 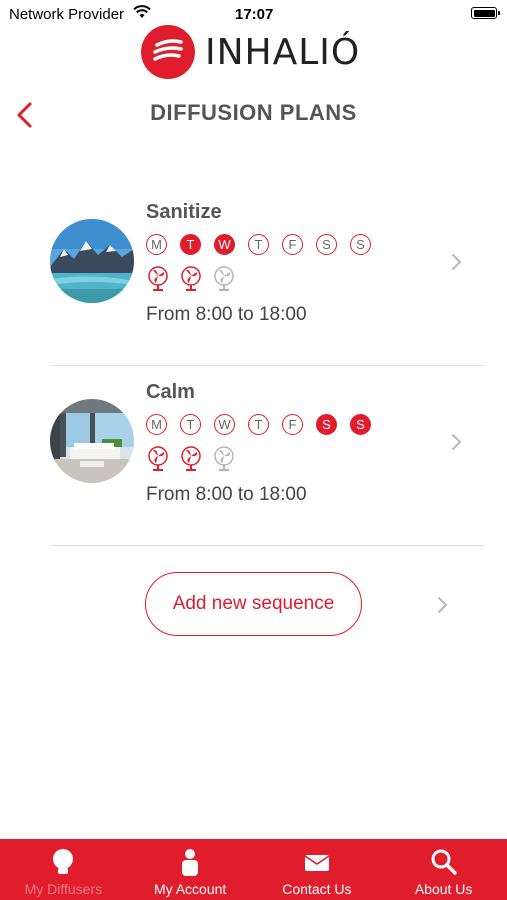 What do you see at coordinates (67, 14) in the screenshot?
I see `carrier-label: Network Provider` at bounding box center [67, 14].